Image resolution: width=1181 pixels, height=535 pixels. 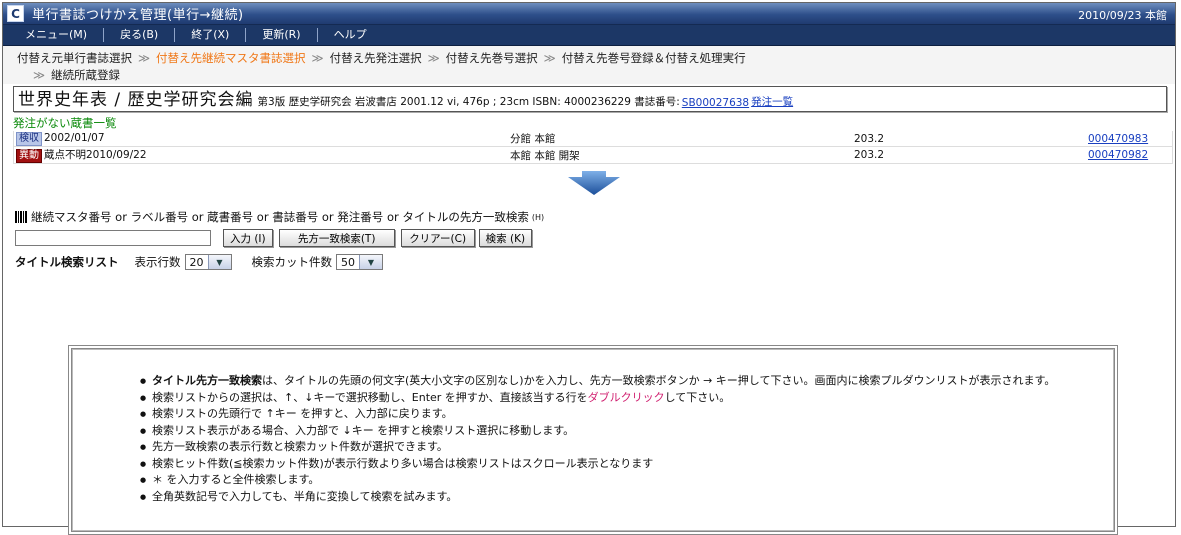 What do you see at coordinates (29, 138) in the screenshot?
I see `status-badge: 検収` at bounding box center [29, 138].